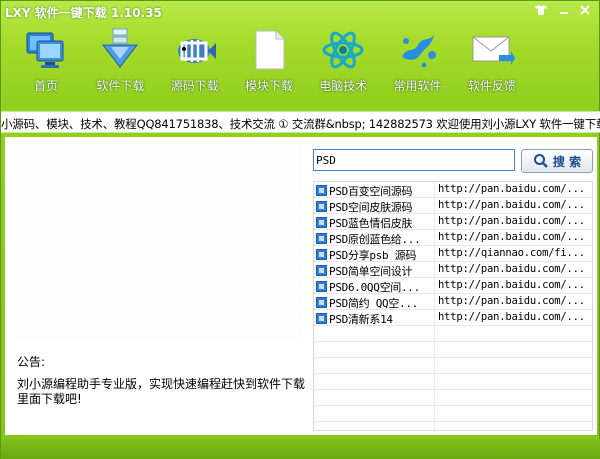 The height and width of the screenshot is (459, 600). What do you see at coordinates (414, 160) in the screenshot?
I see `search-input` at bounding box center [414, 160].